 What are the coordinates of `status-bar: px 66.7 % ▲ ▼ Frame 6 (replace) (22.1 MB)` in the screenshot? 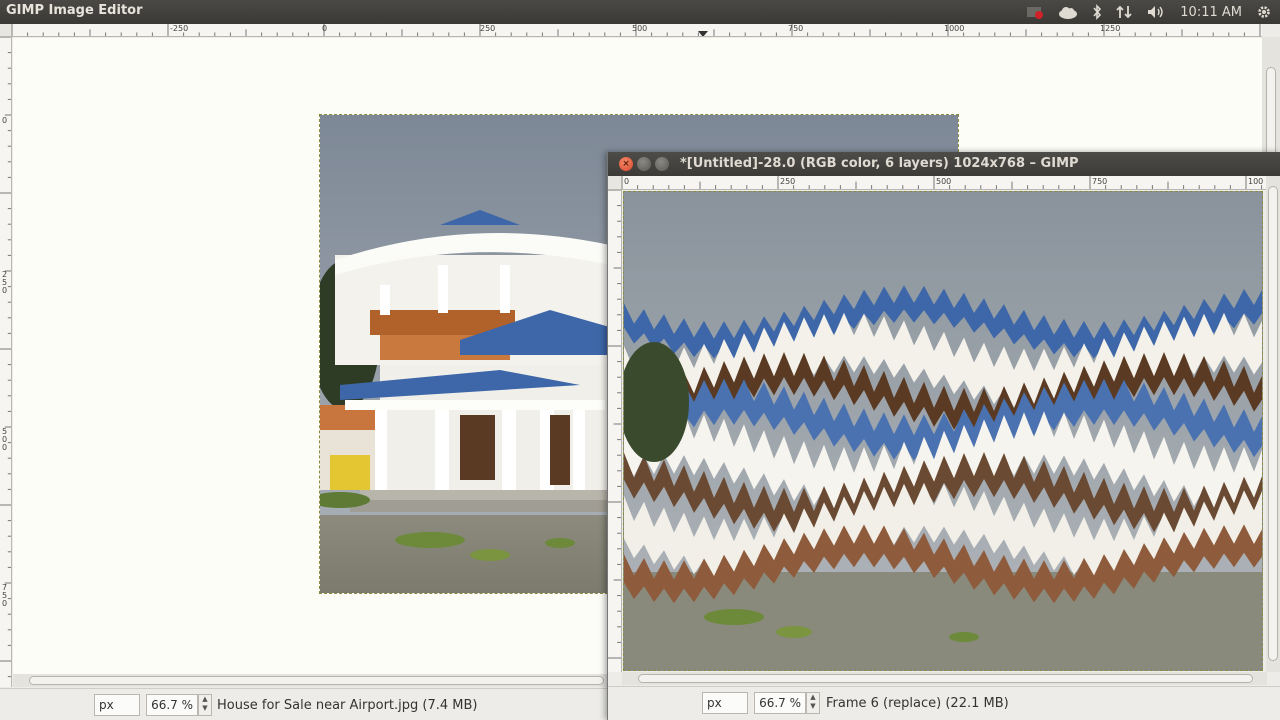 It's located at (944, 703).